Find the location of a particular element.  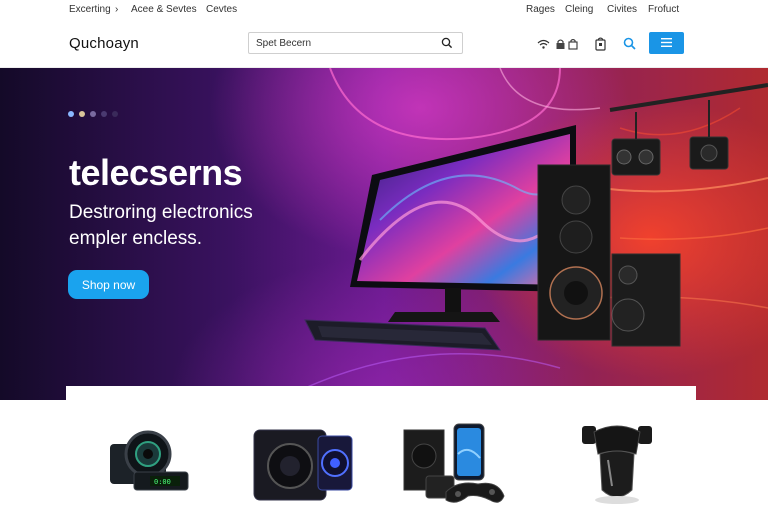

menu-icon is located at coordinates (666, 42).